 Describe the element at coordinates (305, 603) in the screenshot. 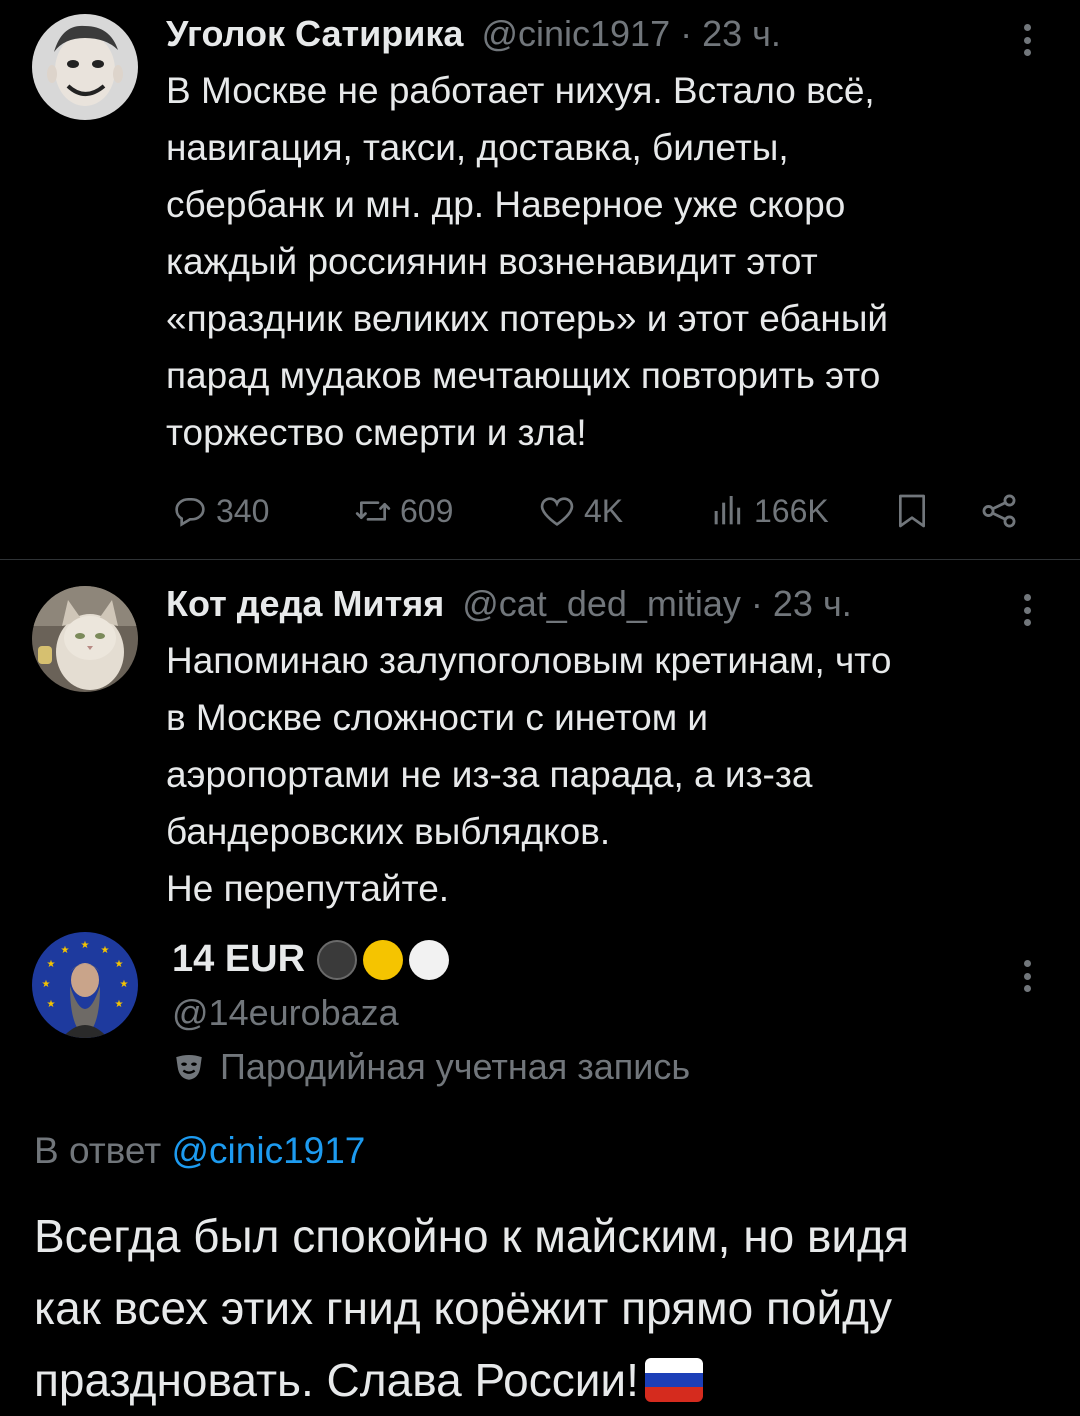

I see `author-name: Кот деда Митяя` at that location.